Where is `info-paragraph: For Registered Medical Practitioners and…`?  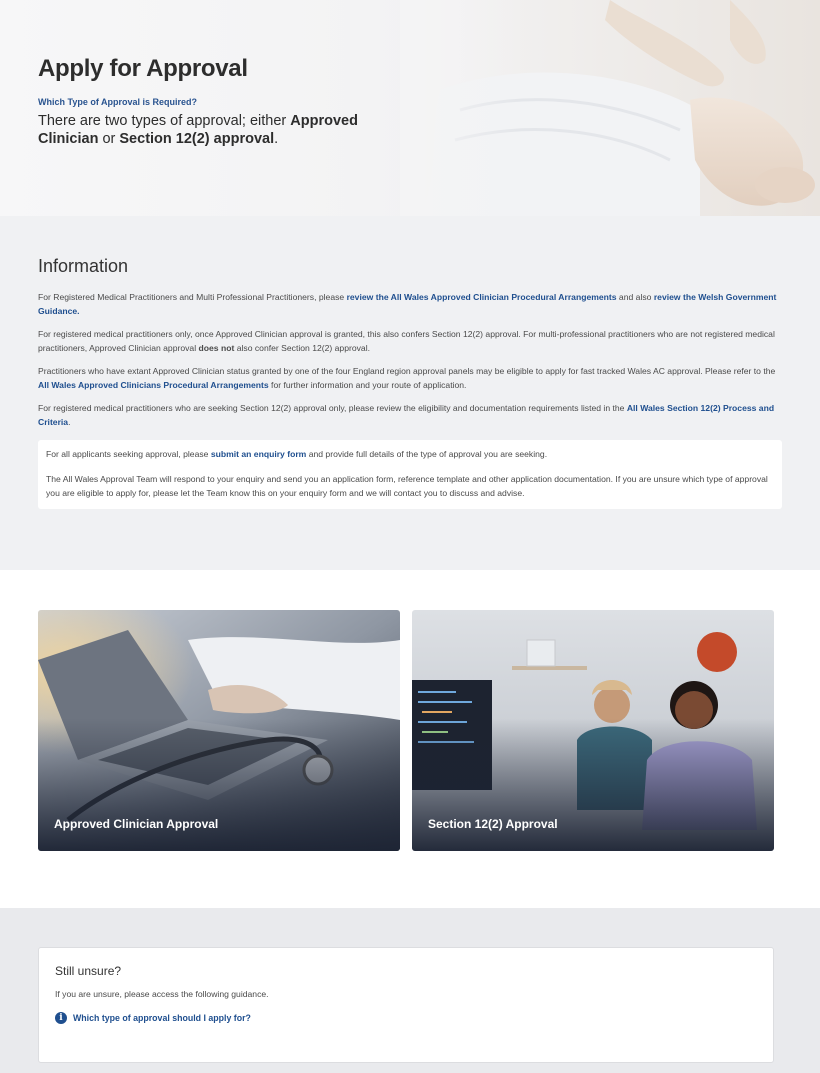
info-paragraph: For Registered Medical Practitioners and… is located at coordinates (410, 304).